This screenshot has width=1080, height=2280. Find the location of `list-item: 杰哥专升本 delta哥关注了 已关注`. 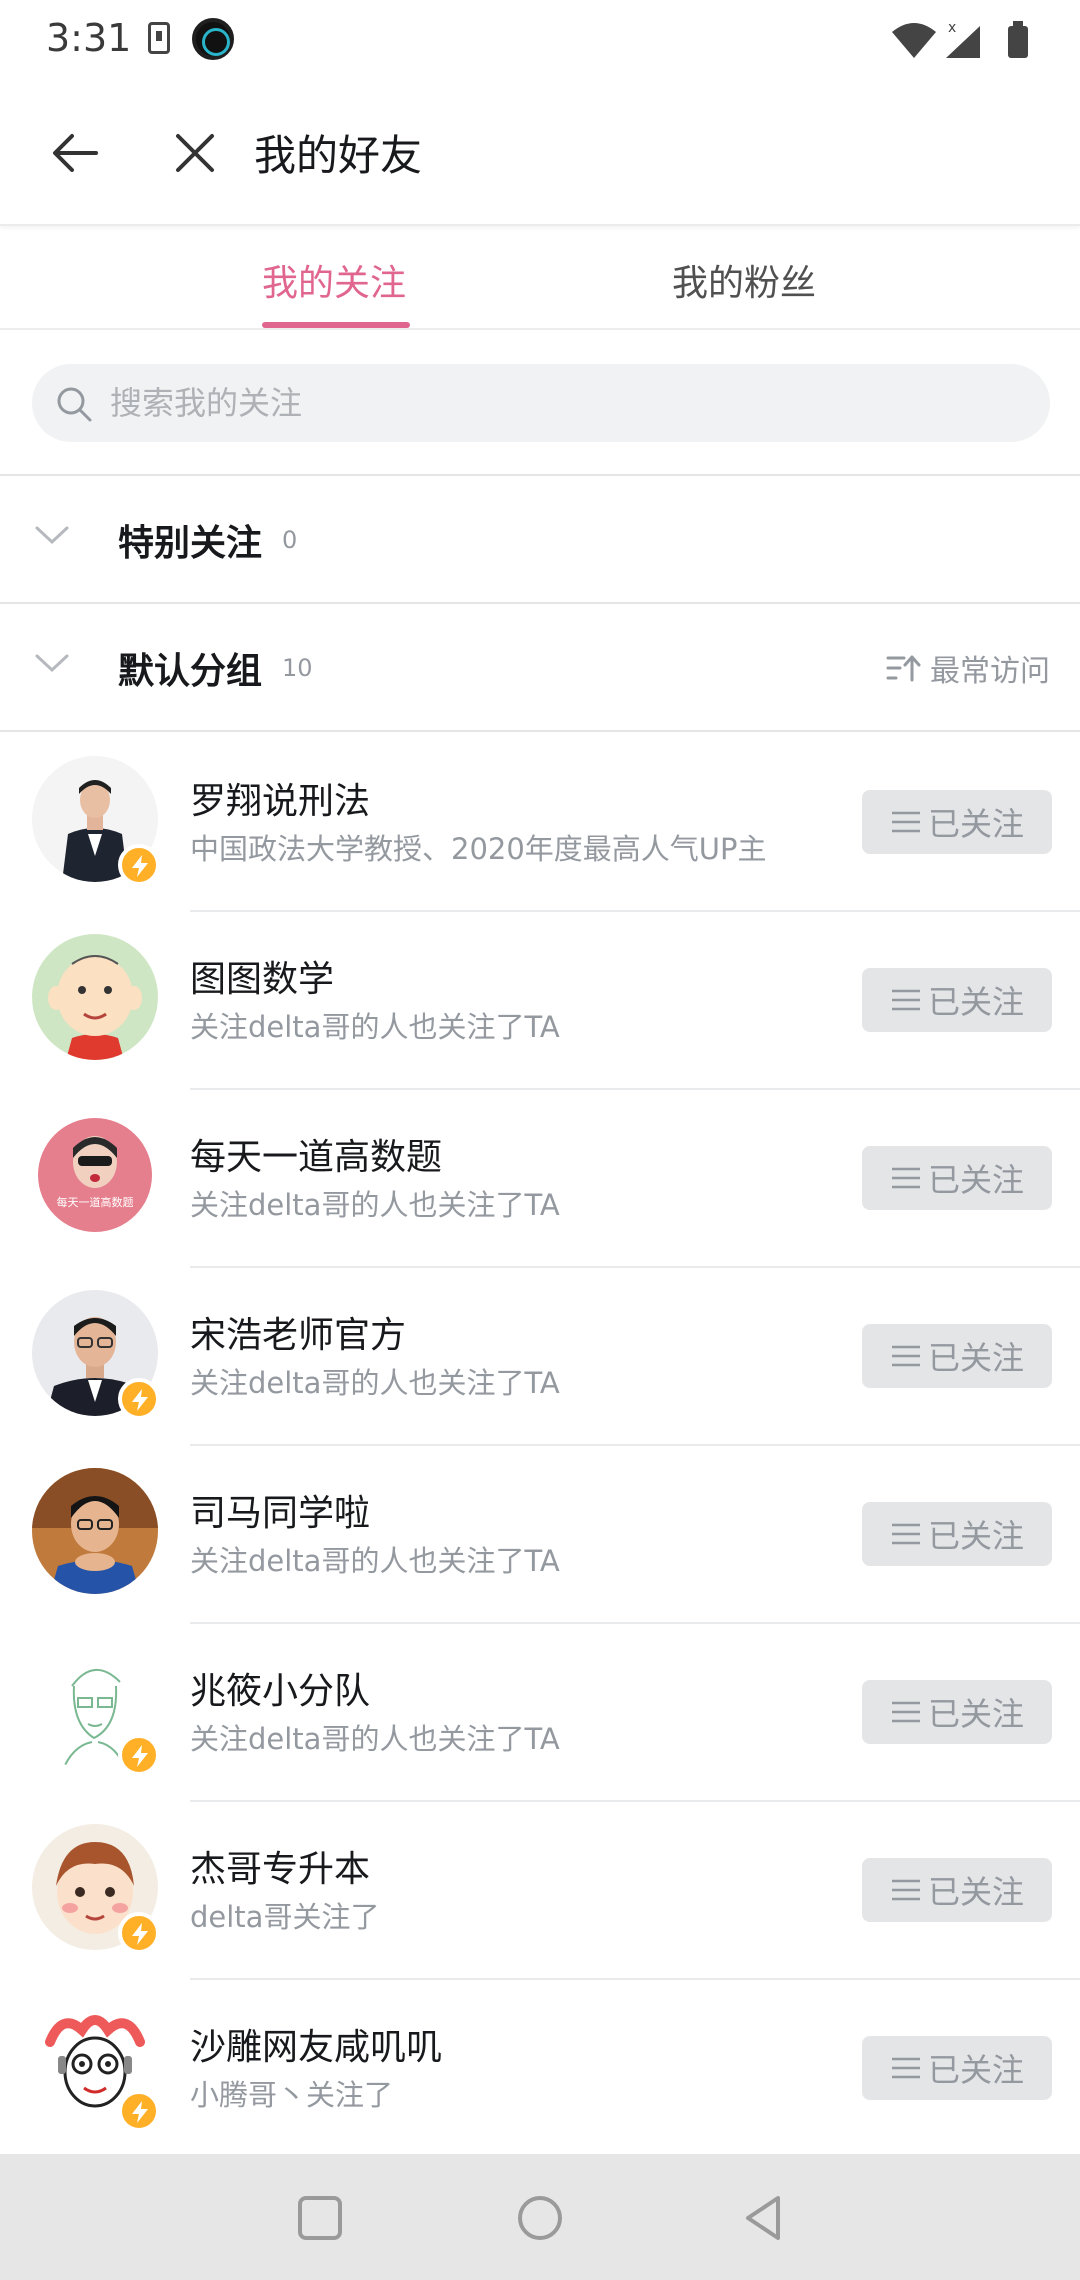

list-item: 杰哥专升本 delta哥关注了 已关注 is located at coordinates (540, 1891).